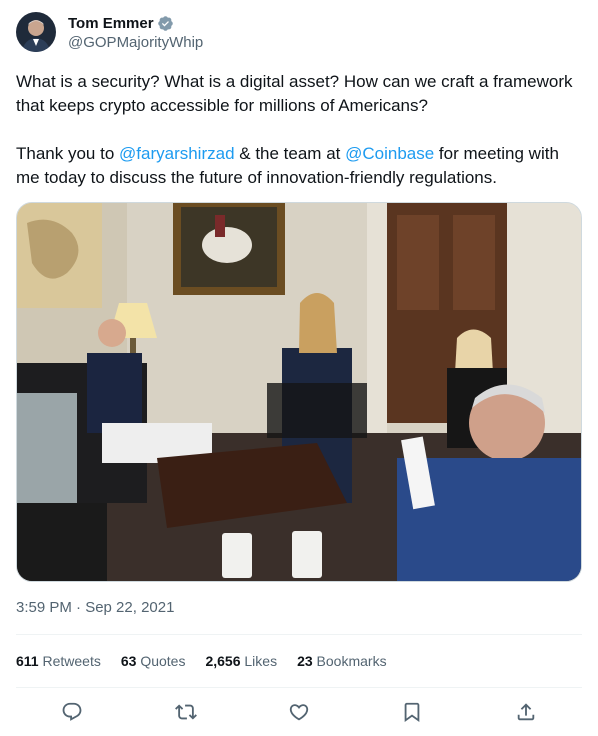 This screenshot has height=736, width=598. I want to click on bookmarks-stat: 23 Bookmarks, so click(342, 661).